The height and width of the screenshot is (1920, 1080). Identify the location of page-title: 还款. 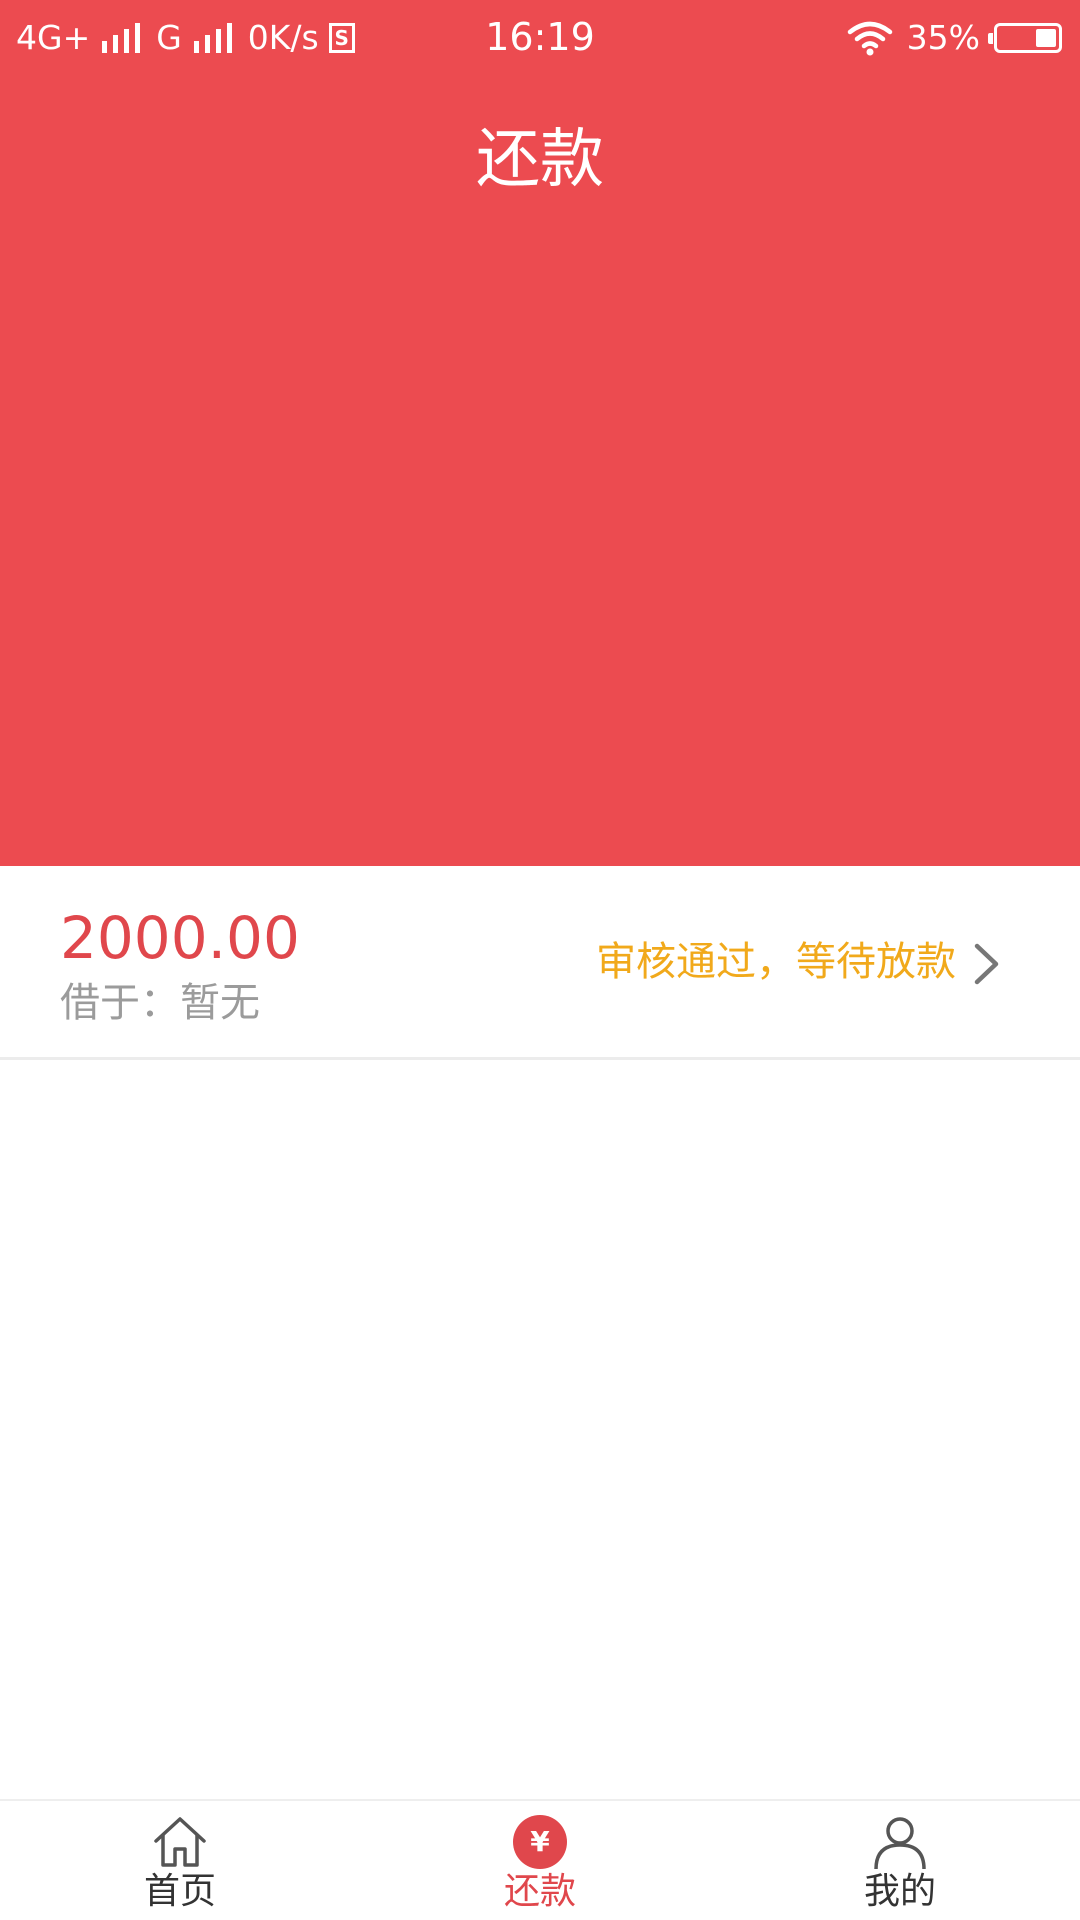
(540, 160).